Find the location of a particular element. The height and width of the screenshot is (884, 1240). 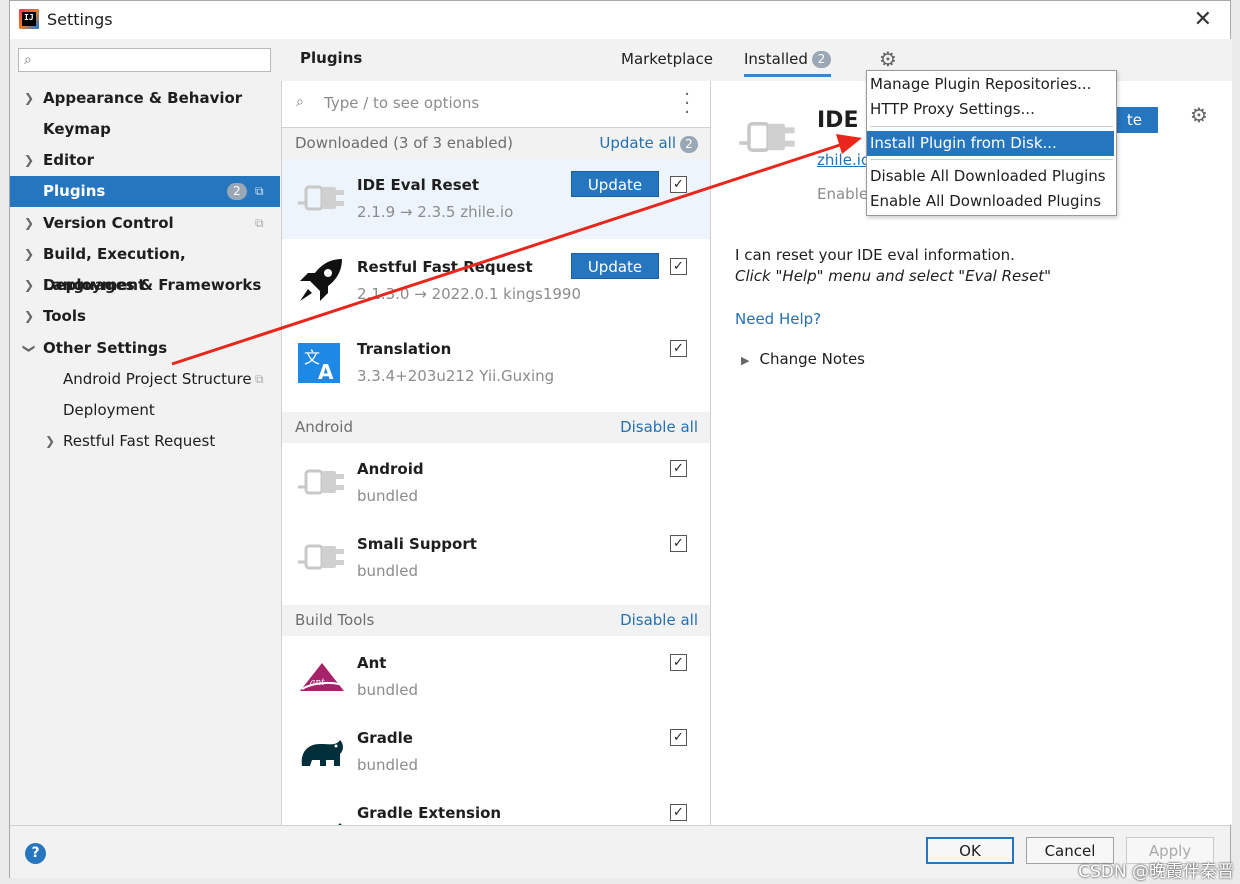

plugin-name: Gradle is located at coordinates (385, 738).